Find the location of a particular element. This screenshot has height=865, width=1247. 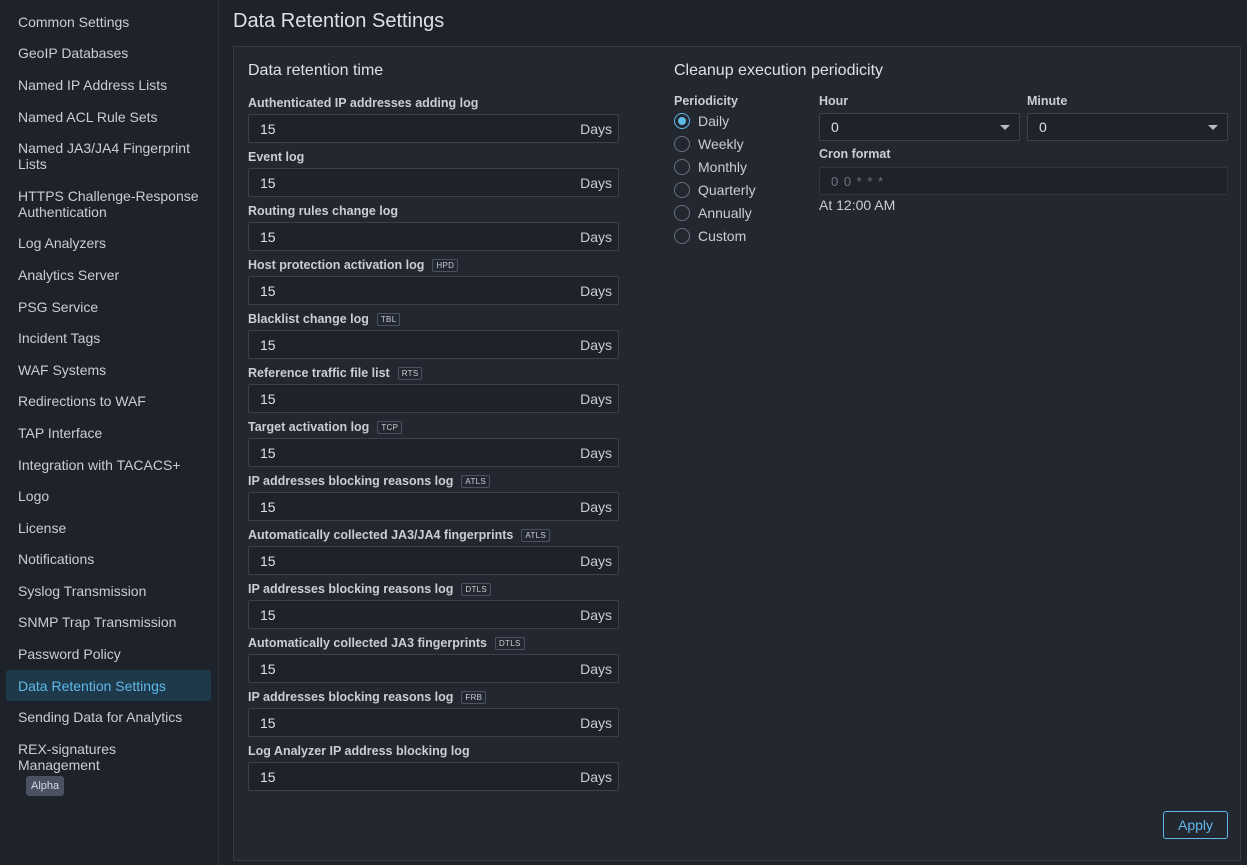

hour-select: 0 is located at coordinates (919, 127).